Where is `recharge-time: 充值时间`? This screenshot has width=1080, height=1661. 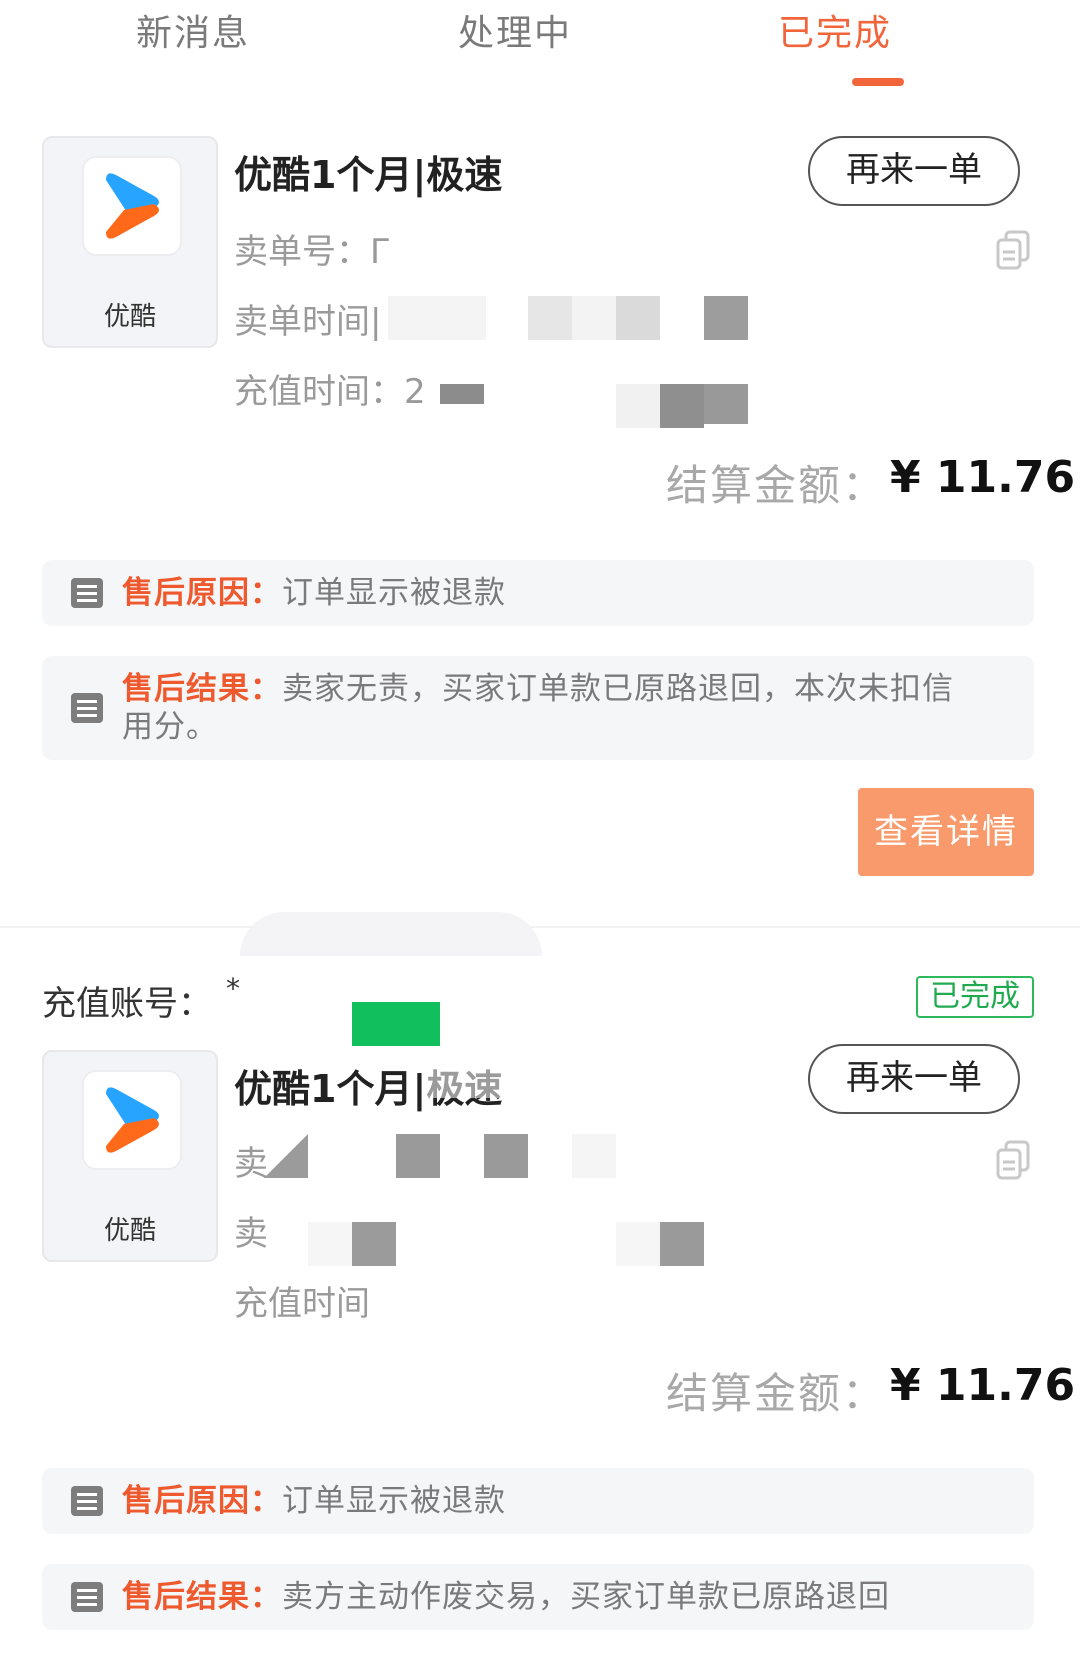 recharge-time: 充值时间 is located at coordinates (302, 1304).